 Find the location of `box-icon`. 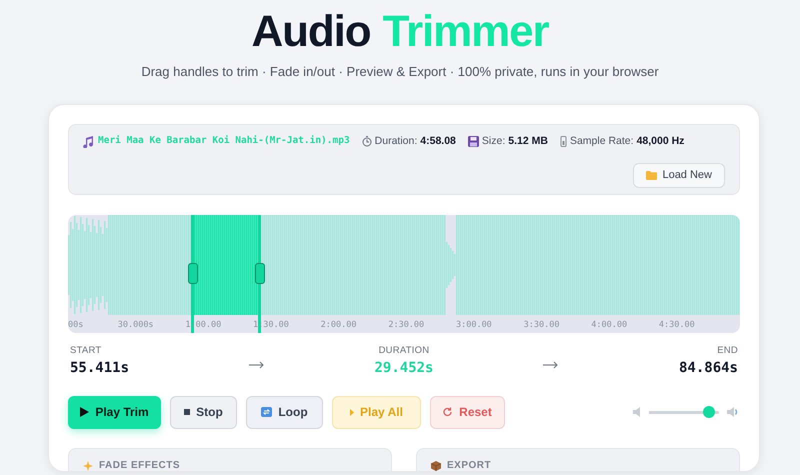

box-icon is located at coordinates (436, 465).